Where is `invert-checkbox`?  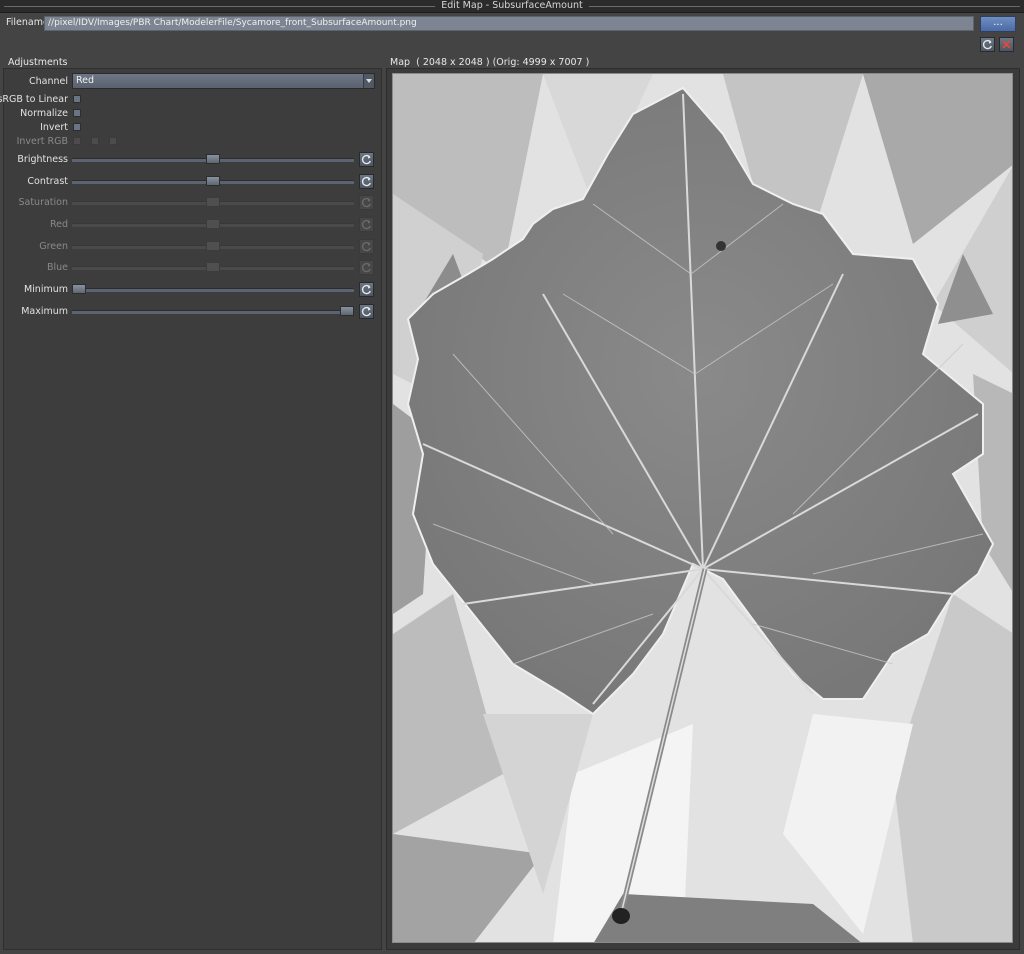 invert-checkbox is located at coordinates (77, 127).